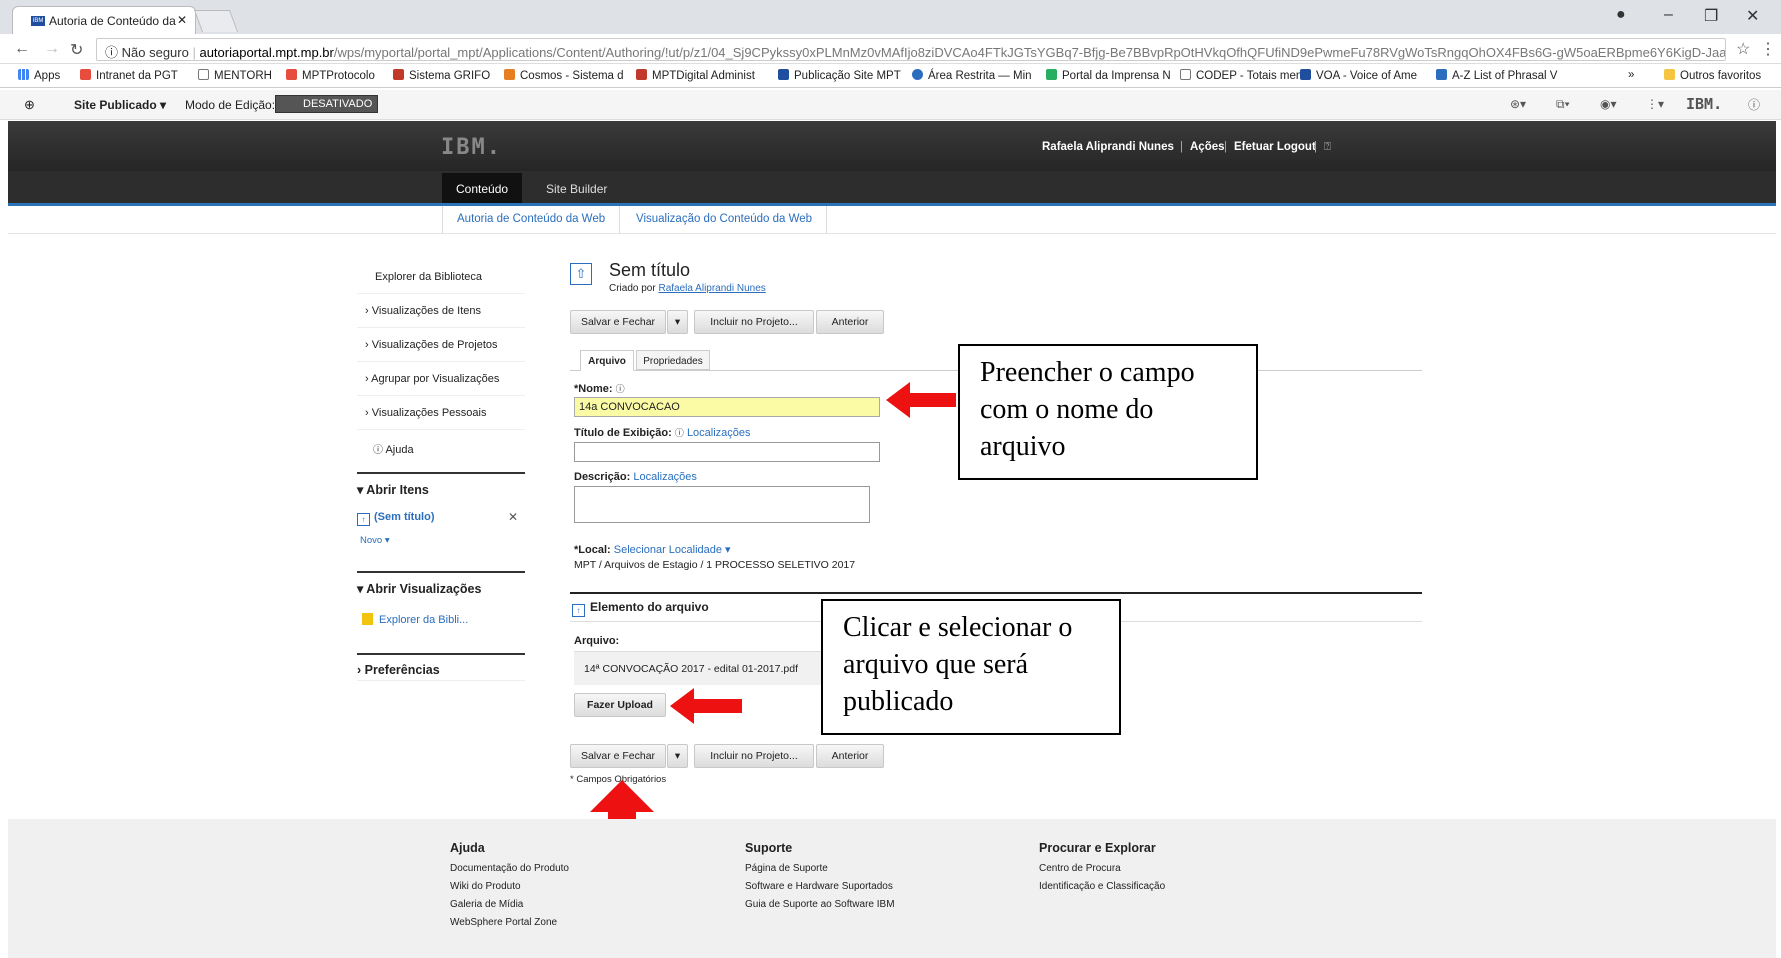 Image resolution: width=1781 pixels, height=958 pixels. Describe the element at coordinates (1207, 147) in the screenshot. I see `actions-link: Ações` at that location.